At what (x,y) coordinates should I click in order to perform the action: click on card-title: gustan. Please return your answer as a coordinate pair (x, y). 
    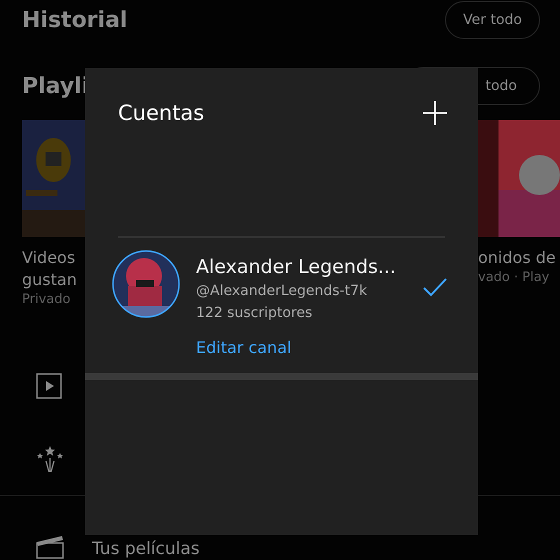
    Looking at the image, I should click on (50, 280).